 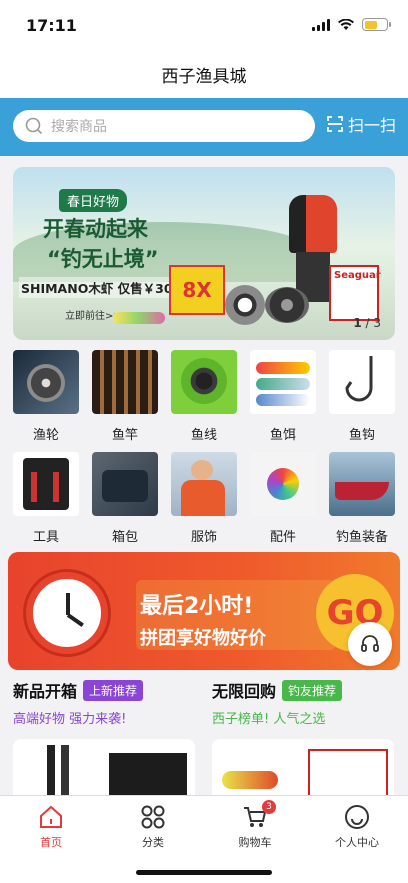 What do you see at coordinates (203, 638) in the screenshot?
I see `promo-subline: 拼团享好物好价` at bounding box center [203, 638].